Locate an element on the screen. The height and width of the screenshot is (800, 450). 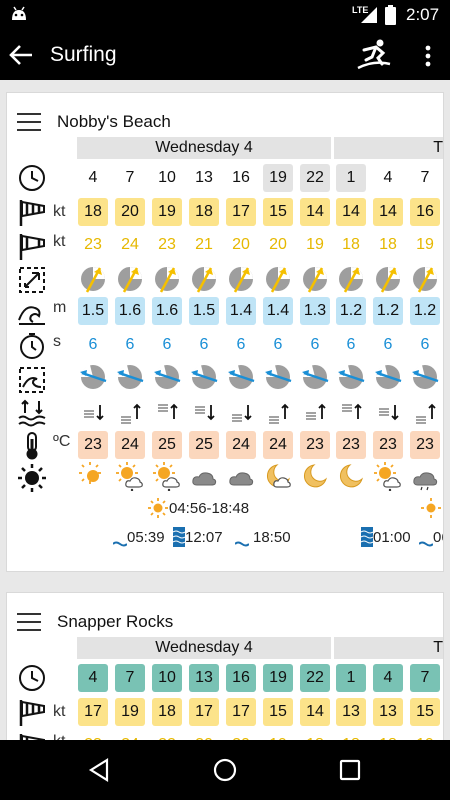
wave-height-cell: 1.6 is located at coordinates (130, 311).